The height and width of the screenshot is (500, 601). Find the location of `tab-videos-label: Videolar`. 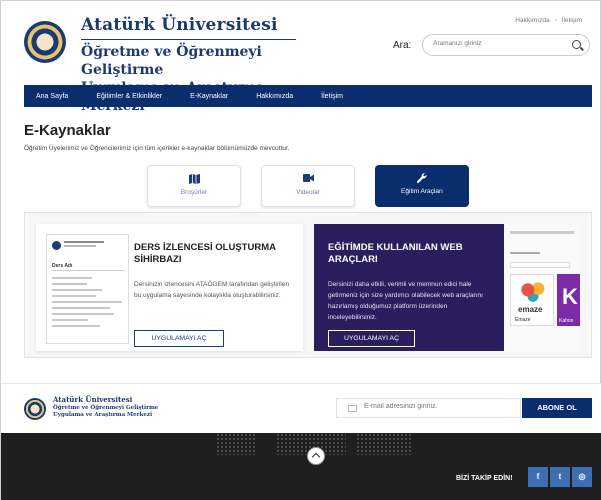

tab-videos-label: Videolar is located at coordinates (308, 192).